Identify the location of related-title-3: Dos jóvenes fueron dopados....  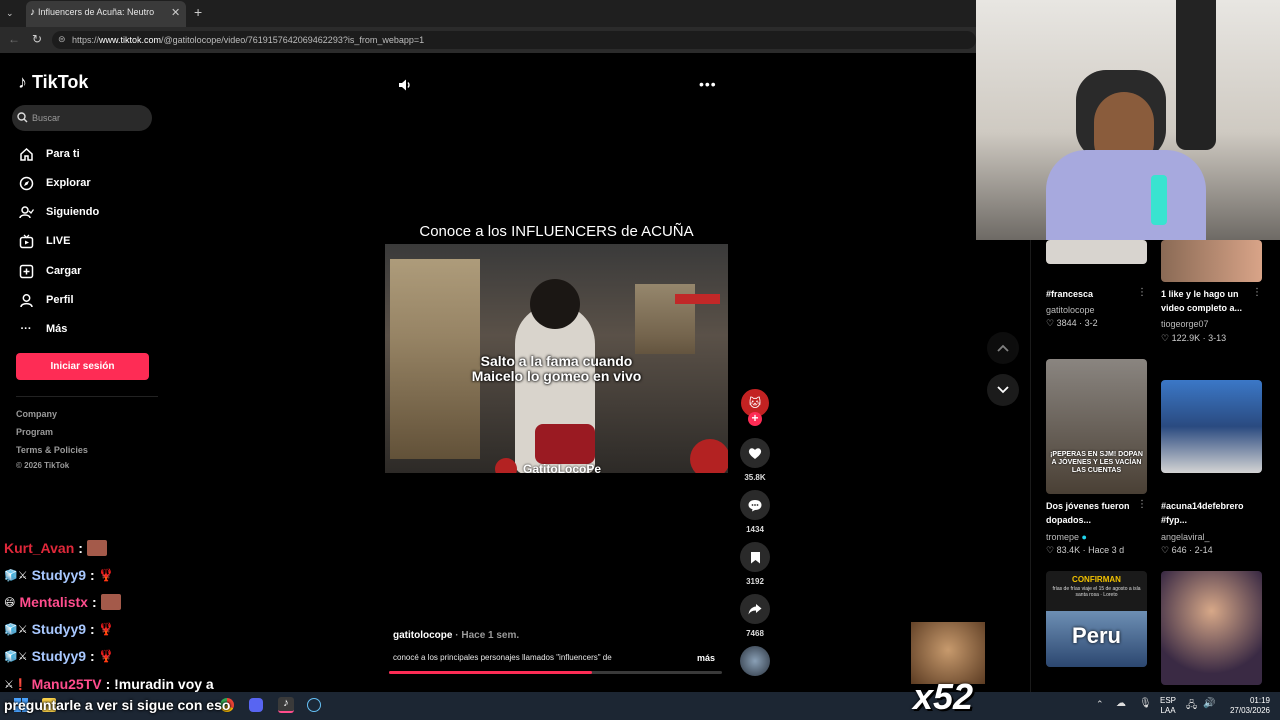
(1097, 513).